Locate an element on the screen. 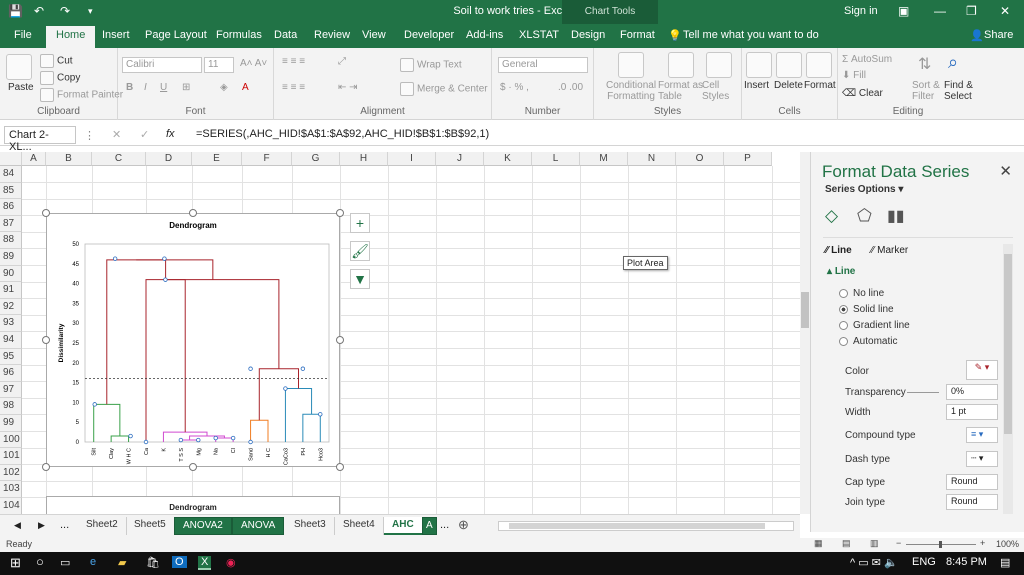 This screenshot has width=1024, height=575. resize-handle-s is located at coordinates (193, 467).